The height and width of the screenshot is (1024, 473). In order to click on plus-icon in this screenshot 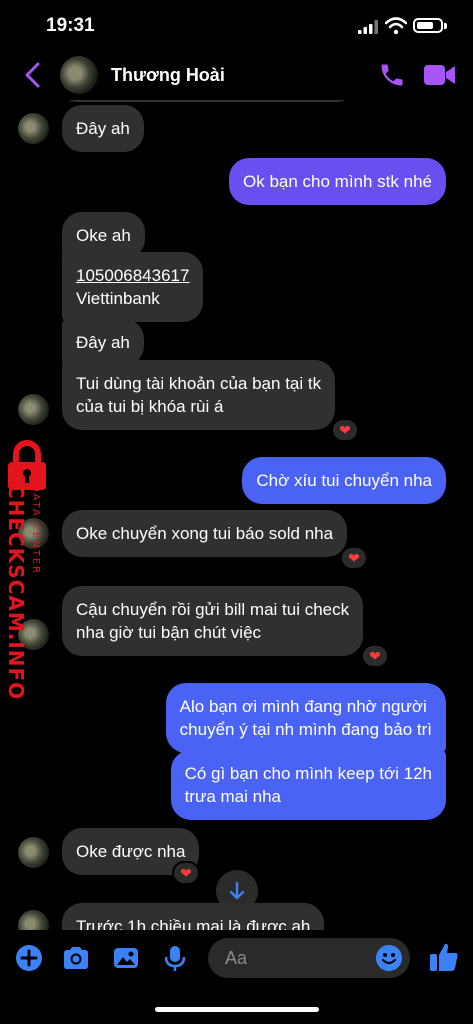, I will do `click(29, 958)`.